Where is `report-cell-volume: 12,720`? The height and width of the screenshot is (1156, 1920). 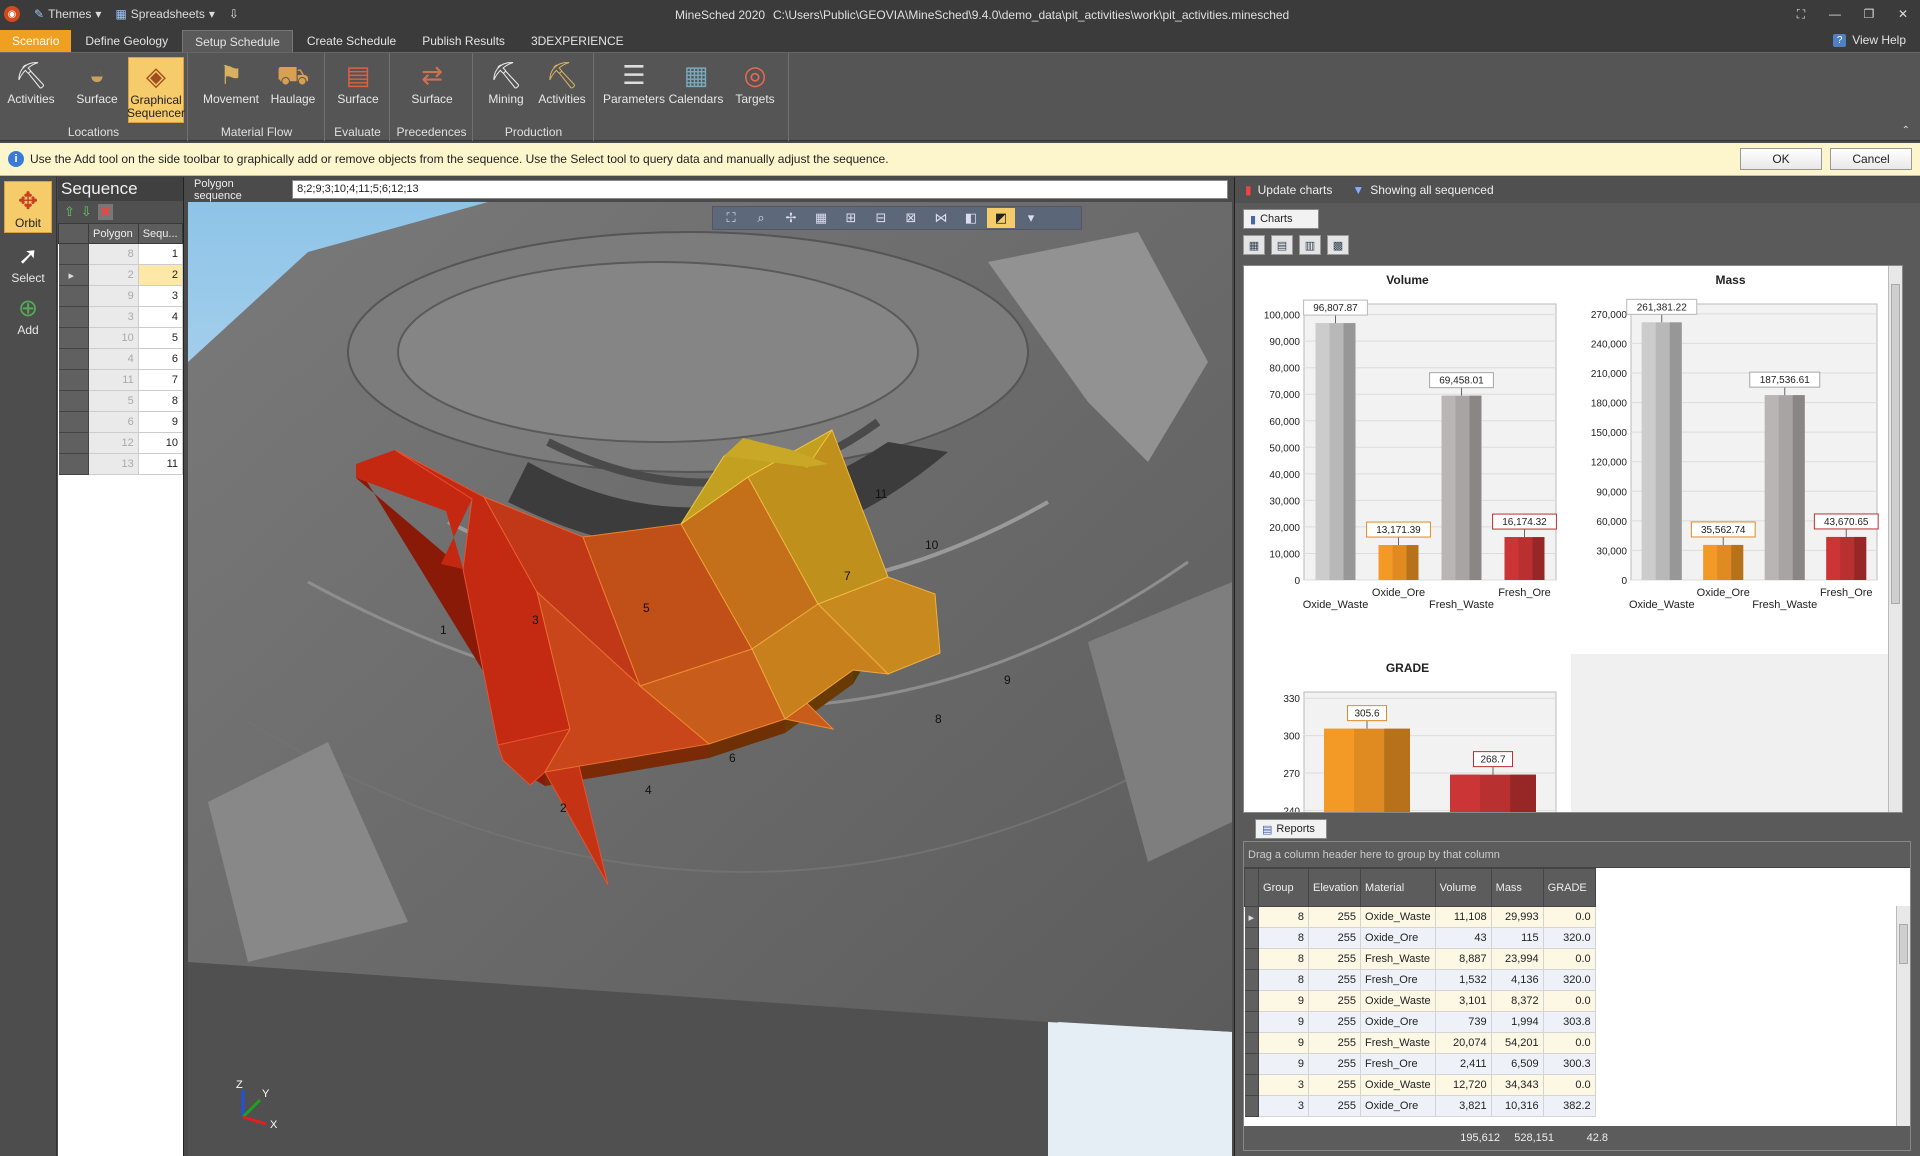
report-cell-volume: 12,720 is located at coordinates (1463, 1085).